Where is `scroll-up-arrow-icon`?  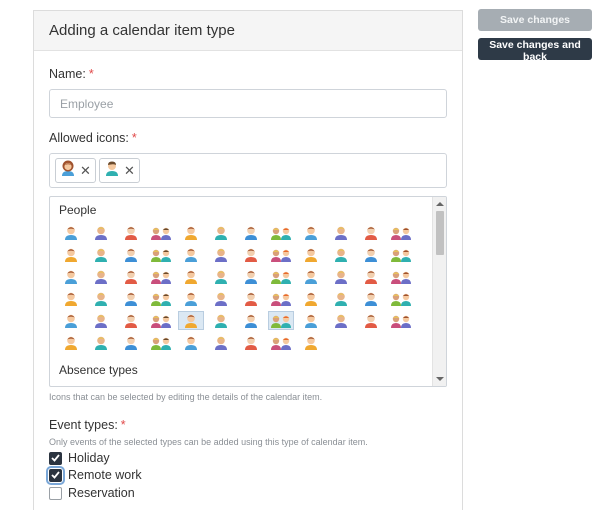
scroll-up-arrow-icon is located at coordinates (440, 204).